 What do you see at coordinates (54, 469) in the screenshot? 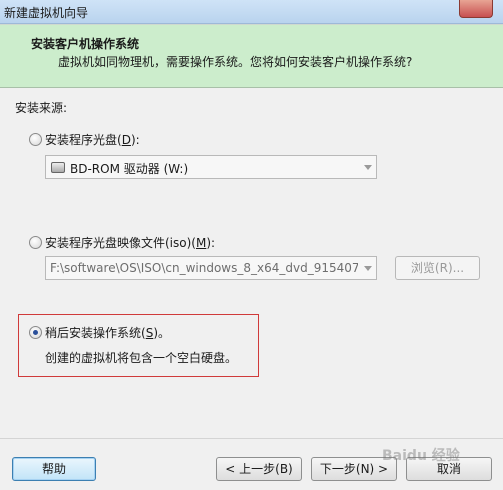
I see `help-button: 帮助` at bounding box center [54, 469].